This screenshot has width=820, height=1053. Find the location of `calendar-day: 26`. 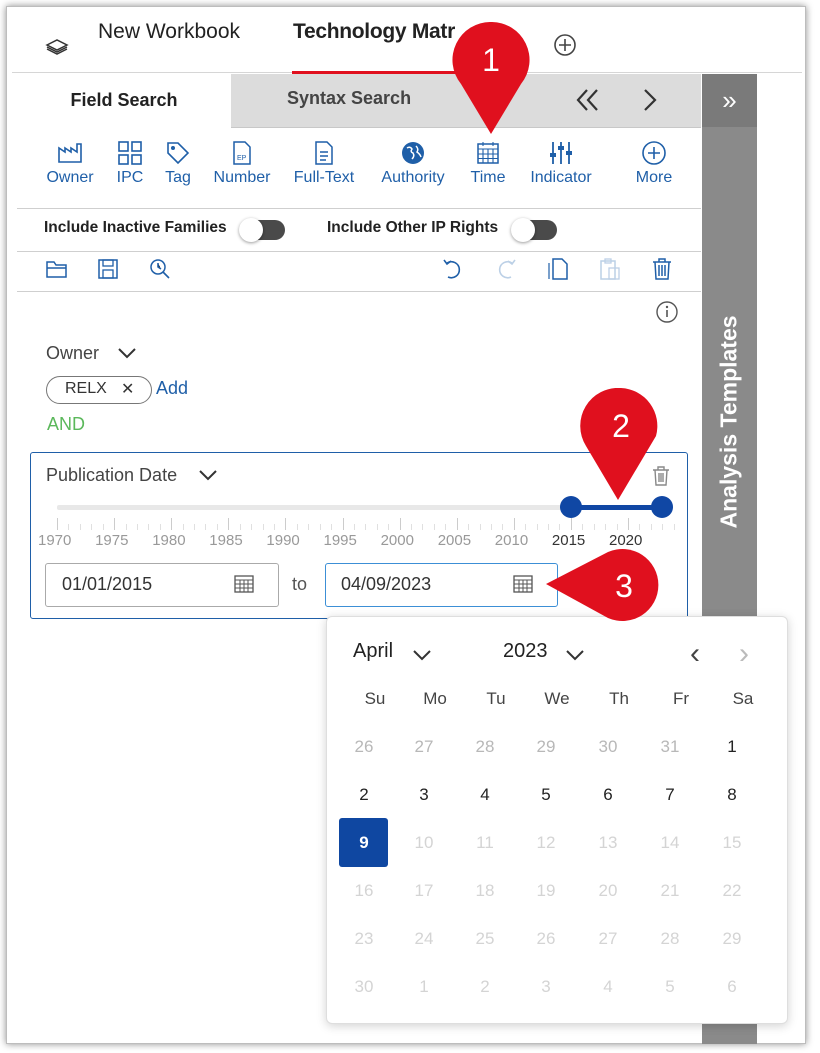

calendar-day: 26 is located at coordinates (546, 938).